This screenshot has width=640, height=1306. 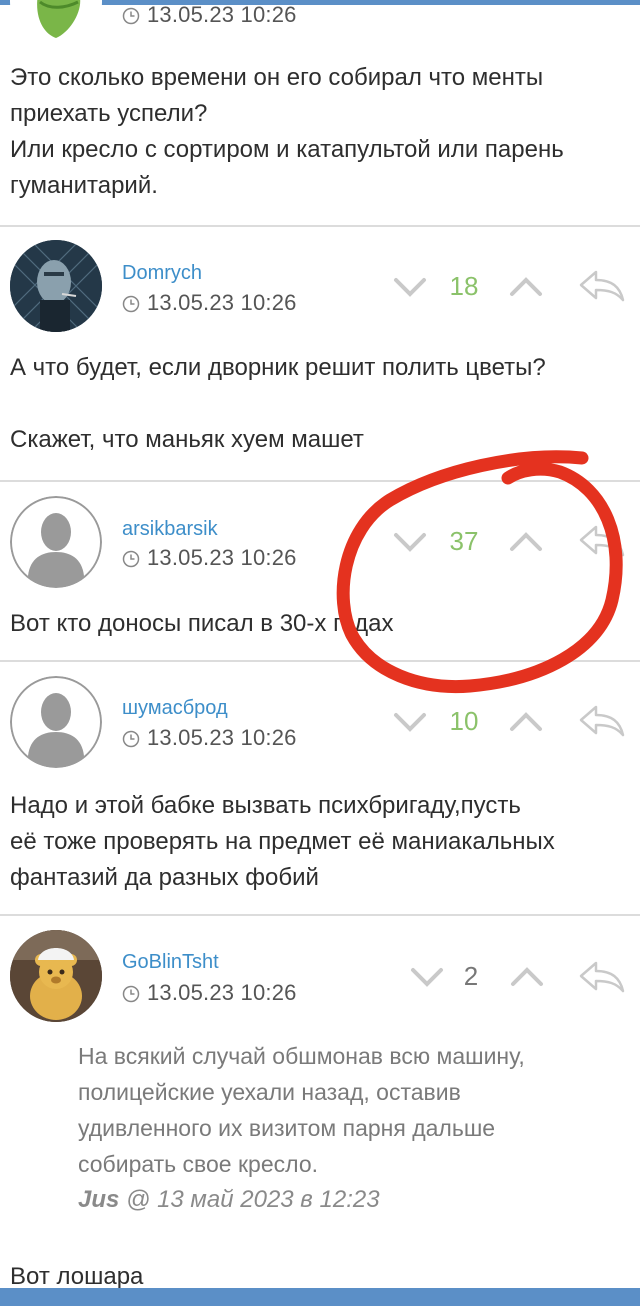 What do you see at coordinates (175, 708) in the screenshot?
I see `comment-username: шумасброд` at bounding box center [175, 708].